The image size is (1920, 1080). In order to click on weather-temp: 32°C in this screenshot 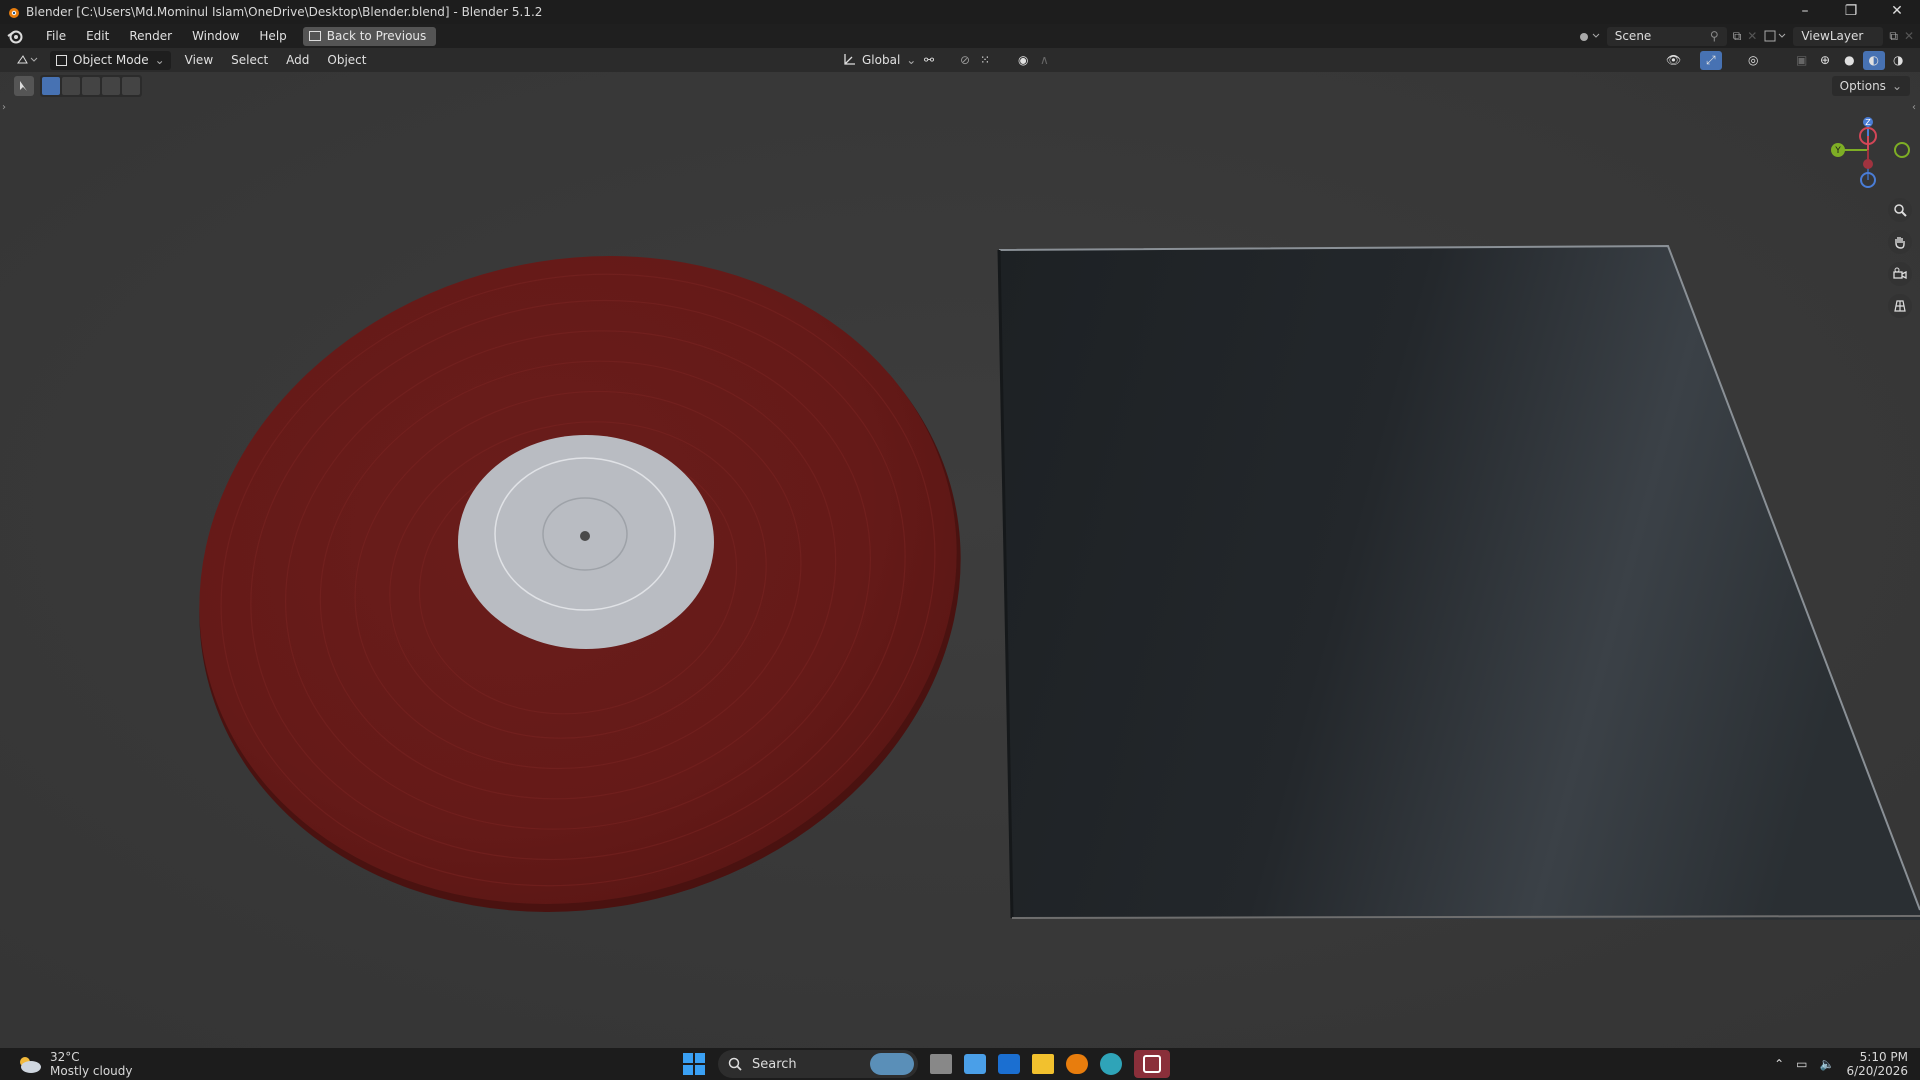, I will do `click(65, 1057)`.